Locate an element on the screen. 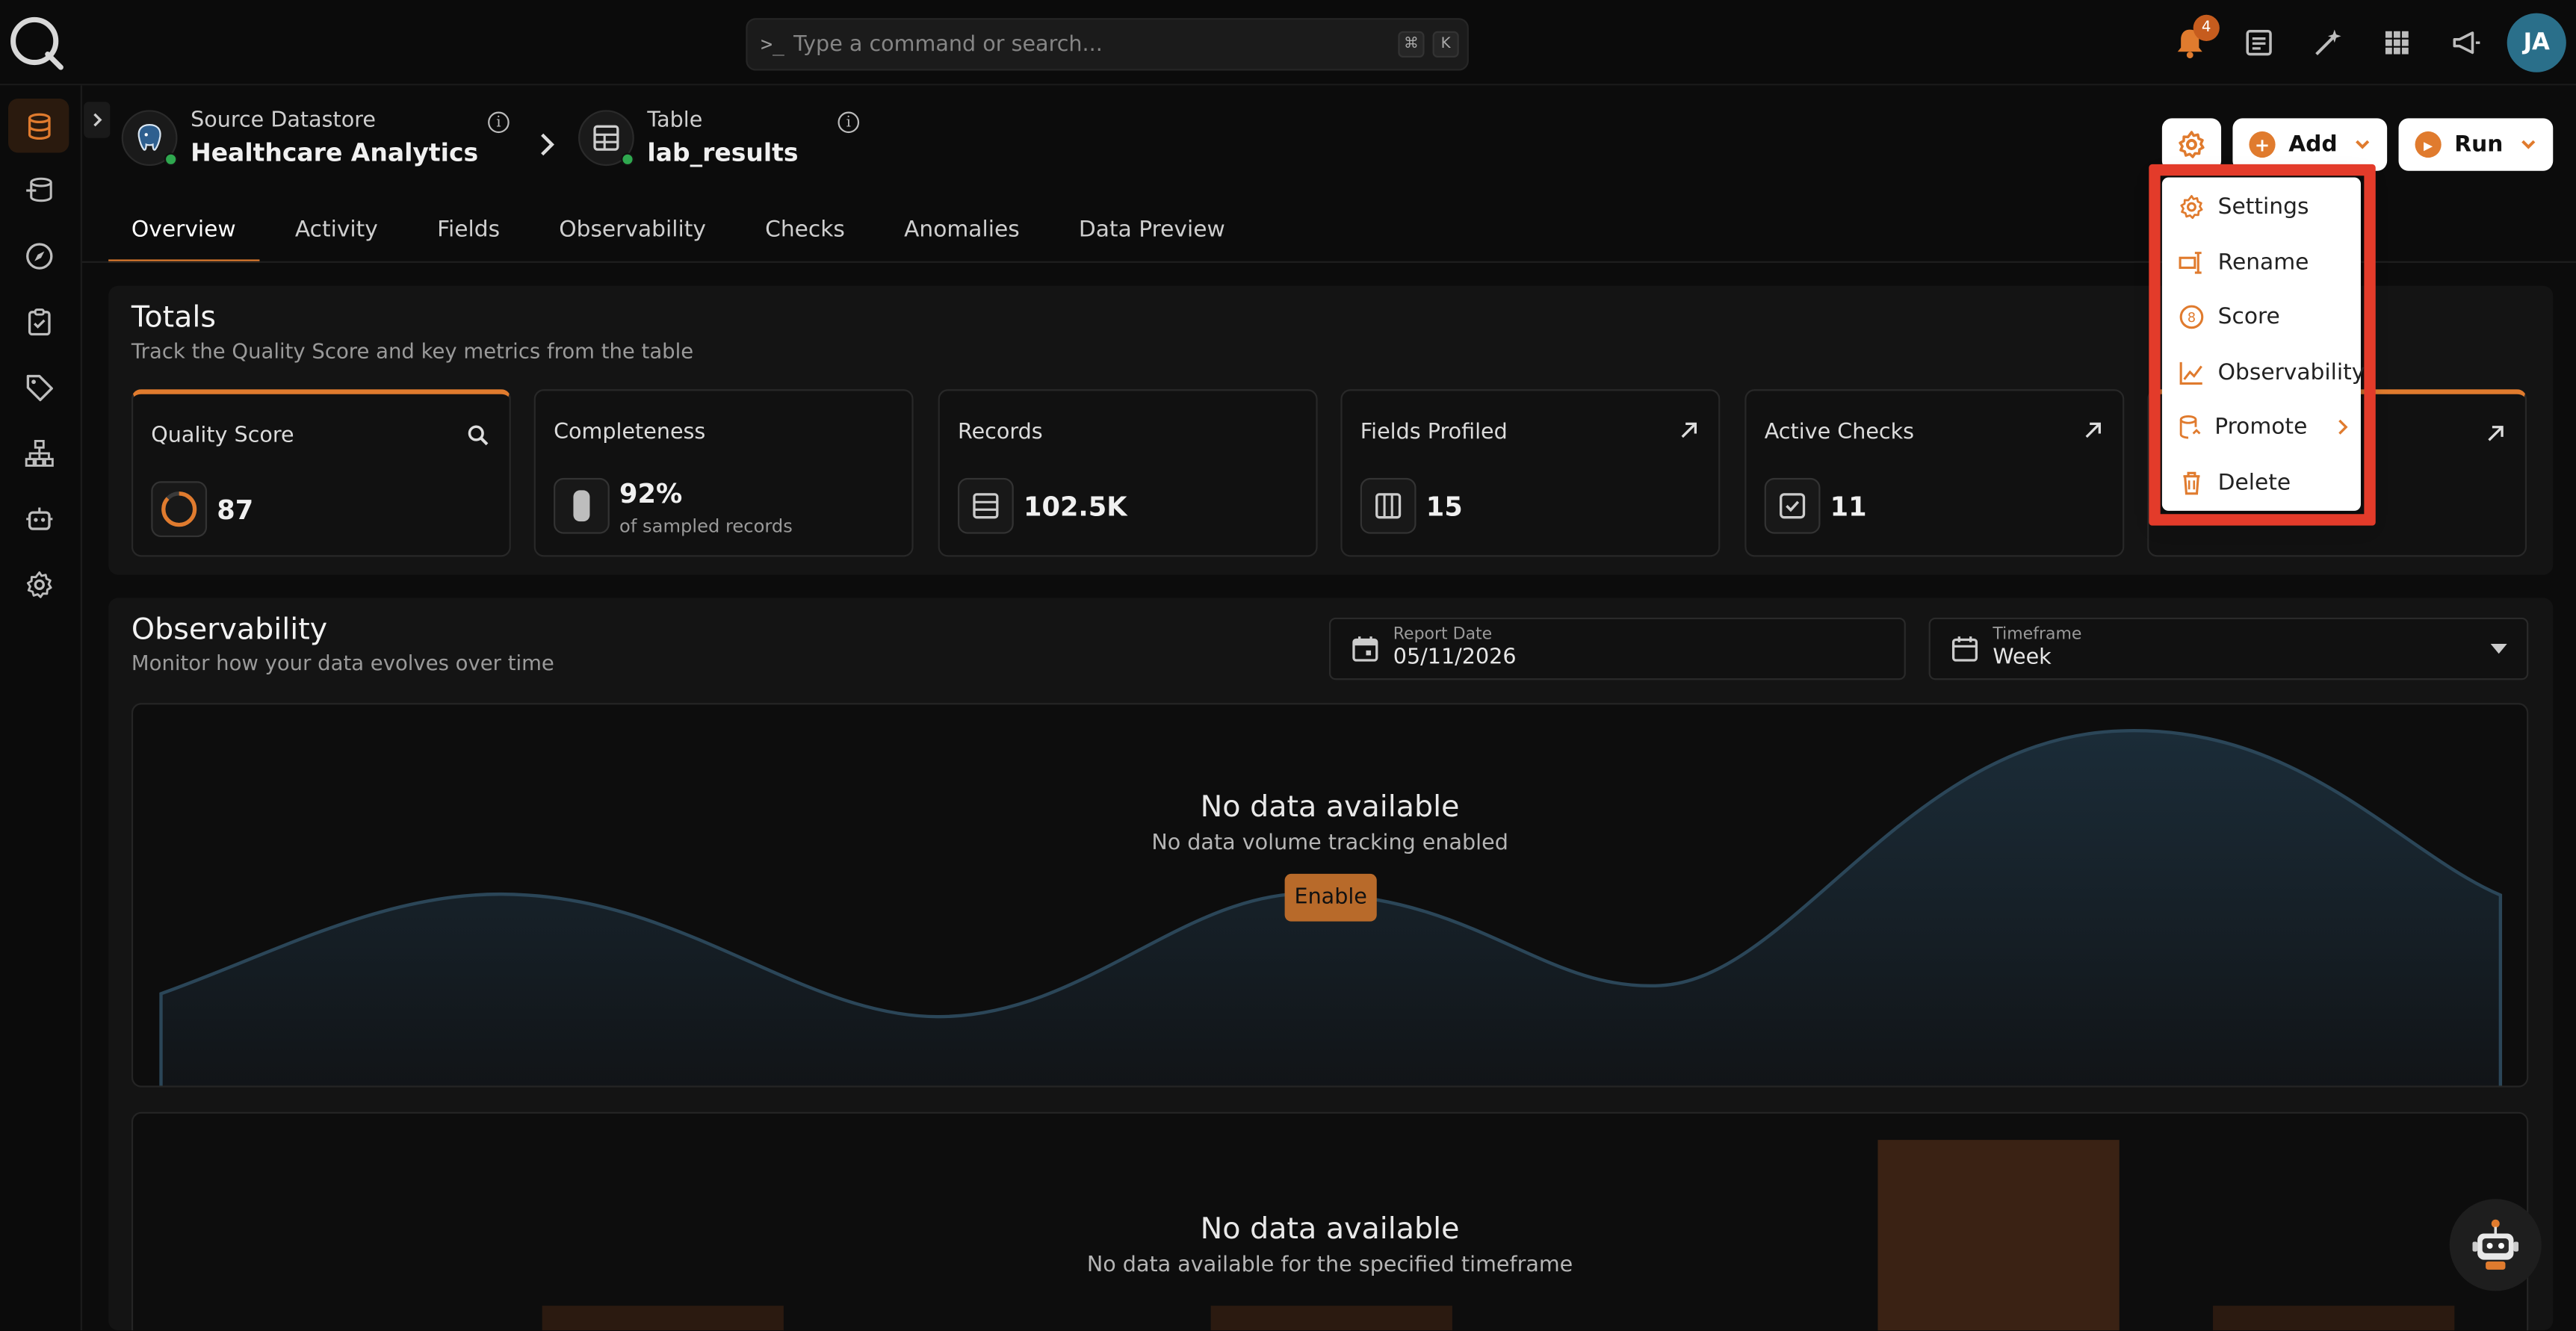  report-date-field: Report Date 05/11/2026 is located at coordinates (1617, 648).